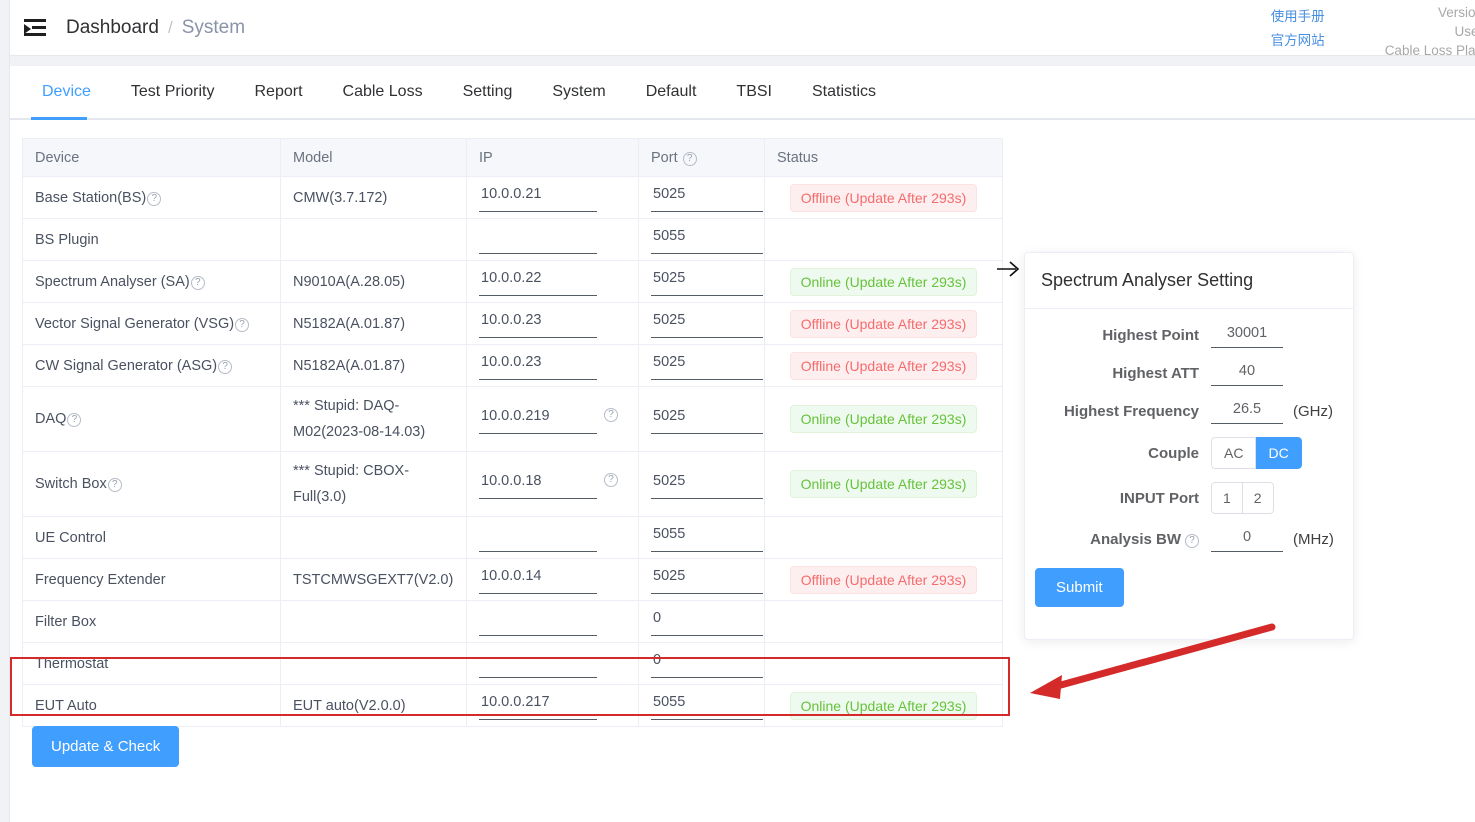 This screenshot has width=1475, height=822. I want to click on official-website-link: 官方网站, so click(1298, 41).